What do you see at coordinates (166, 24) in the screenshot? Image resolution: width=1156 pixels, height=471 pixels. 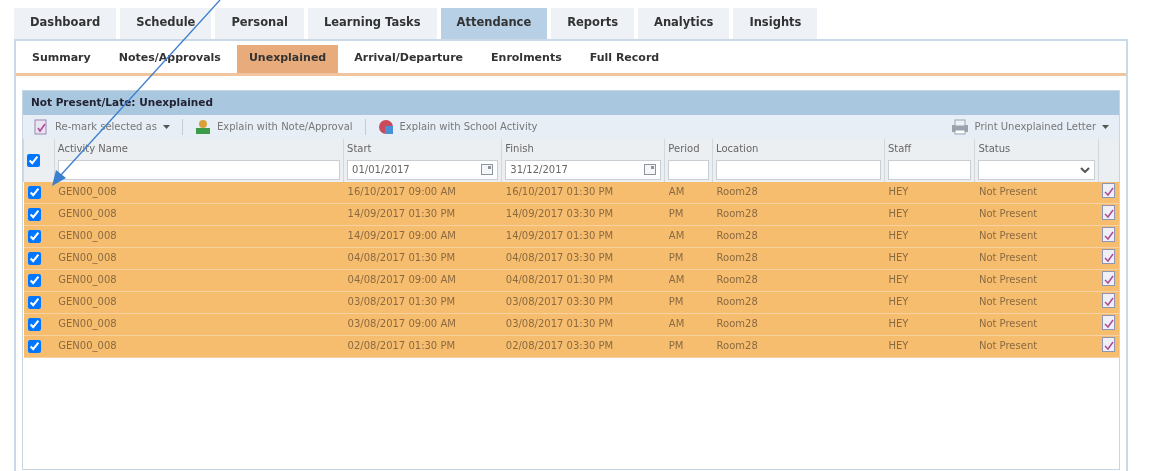 I see `nav-tab: Schedule` at bounding box center [166, 24].